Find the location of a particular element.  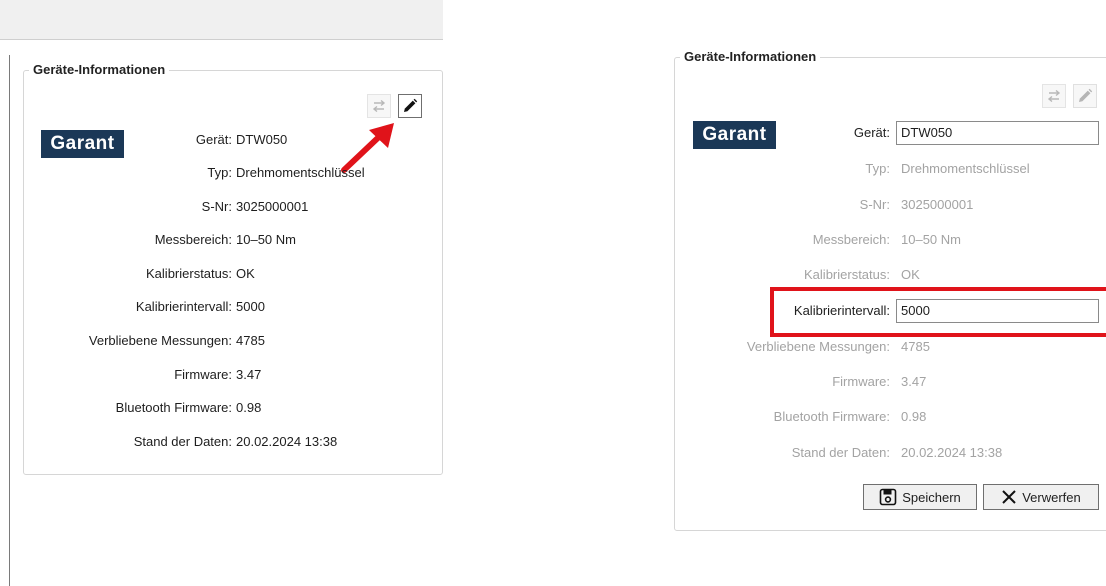

field-value-right: 4785 is located at coordinates (915, 346).